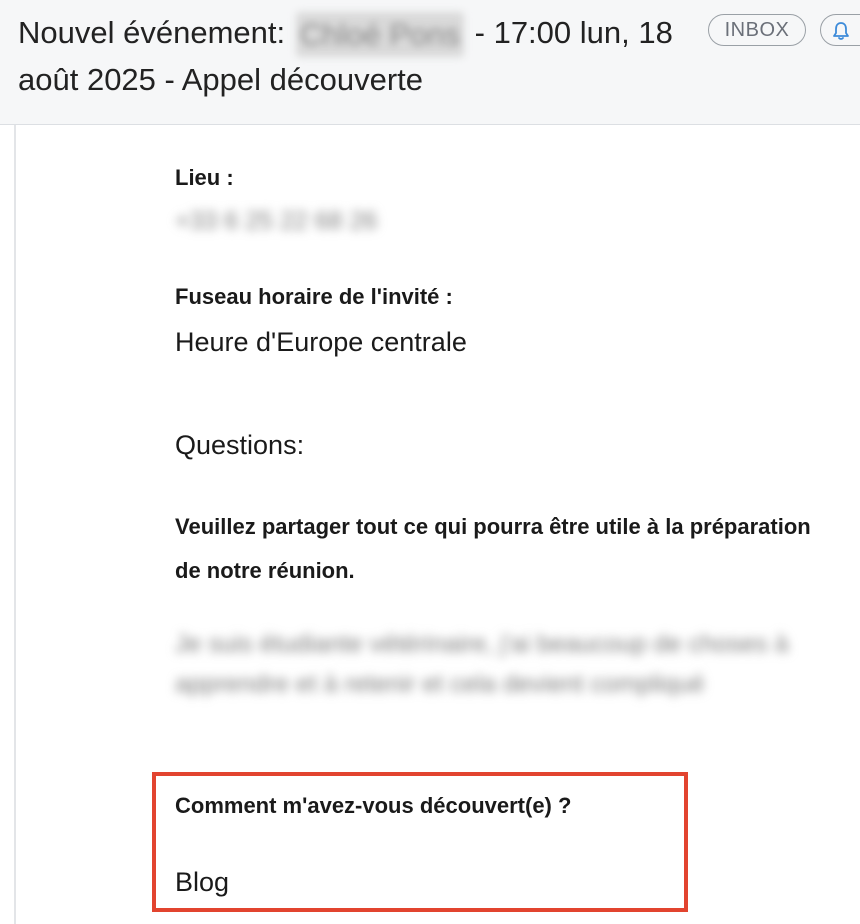  Describe the element at coordinates (757, 30) in the screenshot. I see `inbox-label-badge: INBOX` at that location.